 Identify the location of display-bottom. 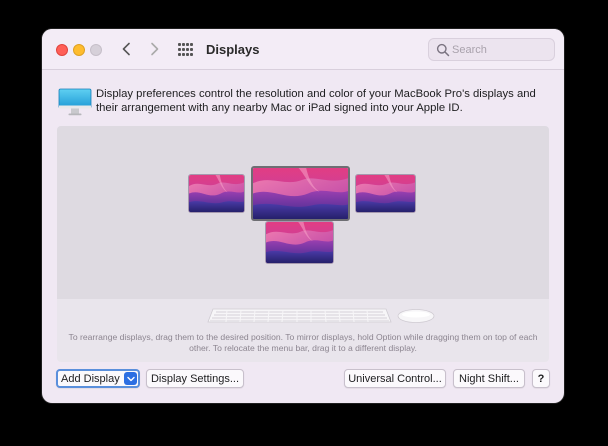
(299, 242).